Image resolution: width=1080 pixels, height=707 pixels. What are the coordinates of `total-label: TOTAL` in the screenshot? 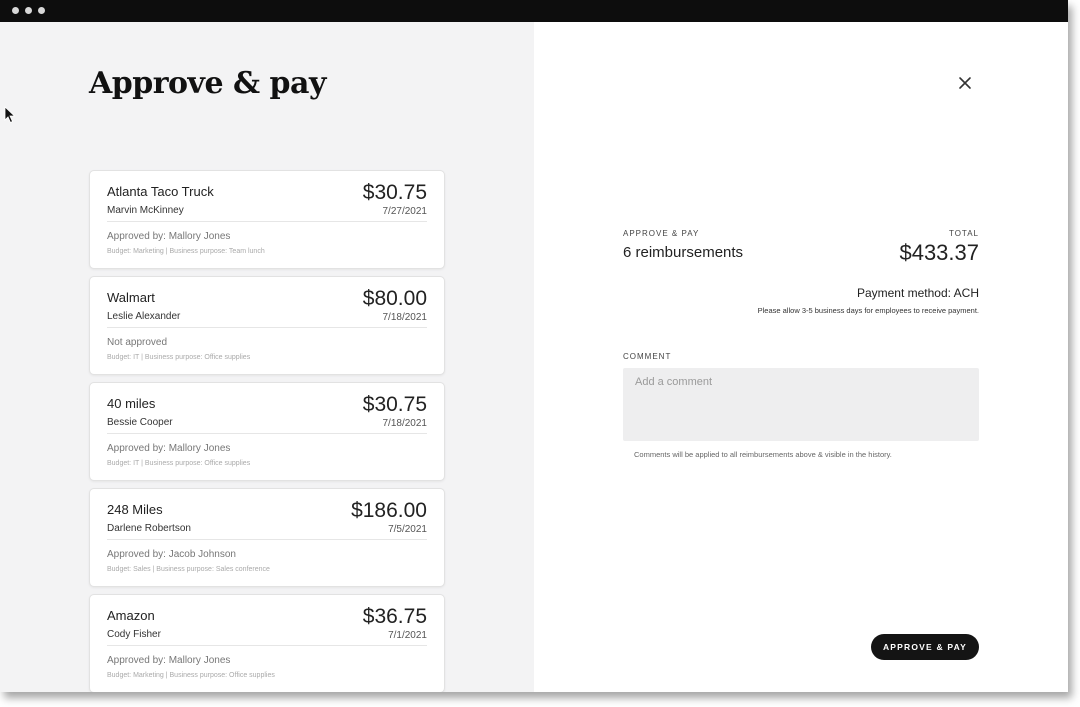 It's located at (963, 233).